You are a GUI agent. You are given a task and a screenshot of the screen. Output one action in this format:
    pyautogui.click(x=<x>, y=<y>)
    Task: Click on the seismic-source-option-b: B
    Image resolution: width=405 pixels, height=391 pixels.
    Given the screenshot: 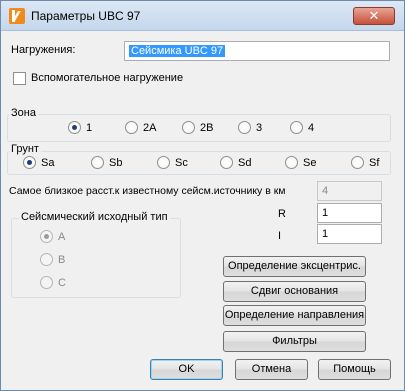 What is the action you would take?
    pyautogui.click(x=52, y=259)
    